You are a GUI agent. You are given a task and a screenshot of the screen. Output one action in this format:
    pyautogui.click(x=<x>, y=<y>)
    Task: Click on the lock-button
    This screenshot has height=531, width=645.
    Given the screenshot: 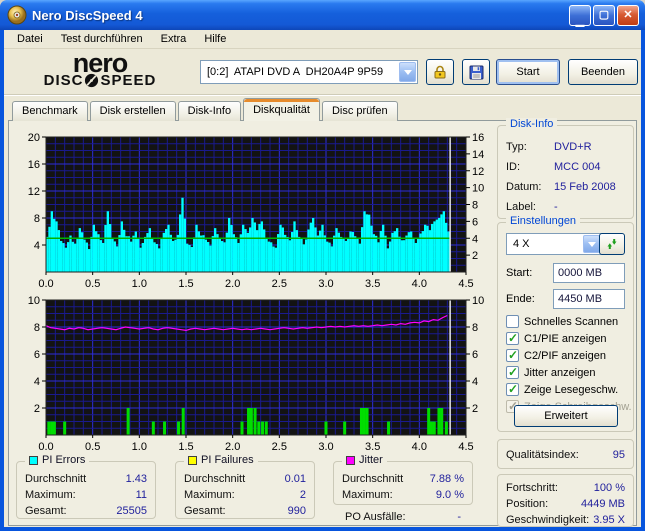 What is the action you would take?
    pyautogui.click(x=440, y=72)
    